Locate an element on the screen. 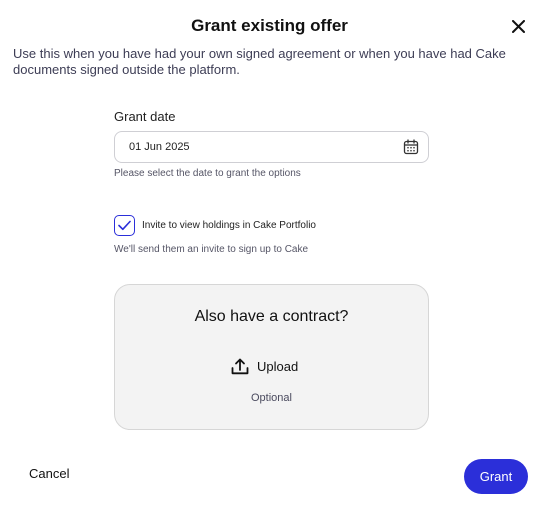 This screenshot has height=508, width=539. dialog-title: Grant existing offer is located at coordinates (269, 25).